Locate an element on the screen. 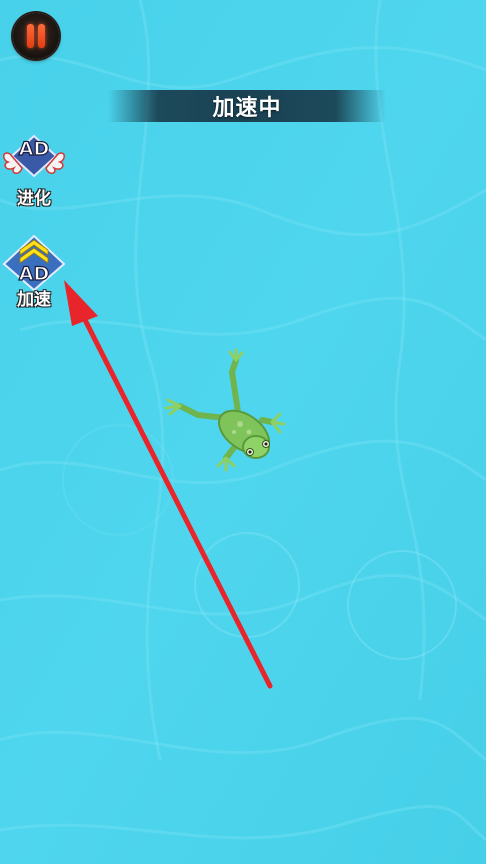  status-banner: 加速中 is located at coordinates (247, 106).